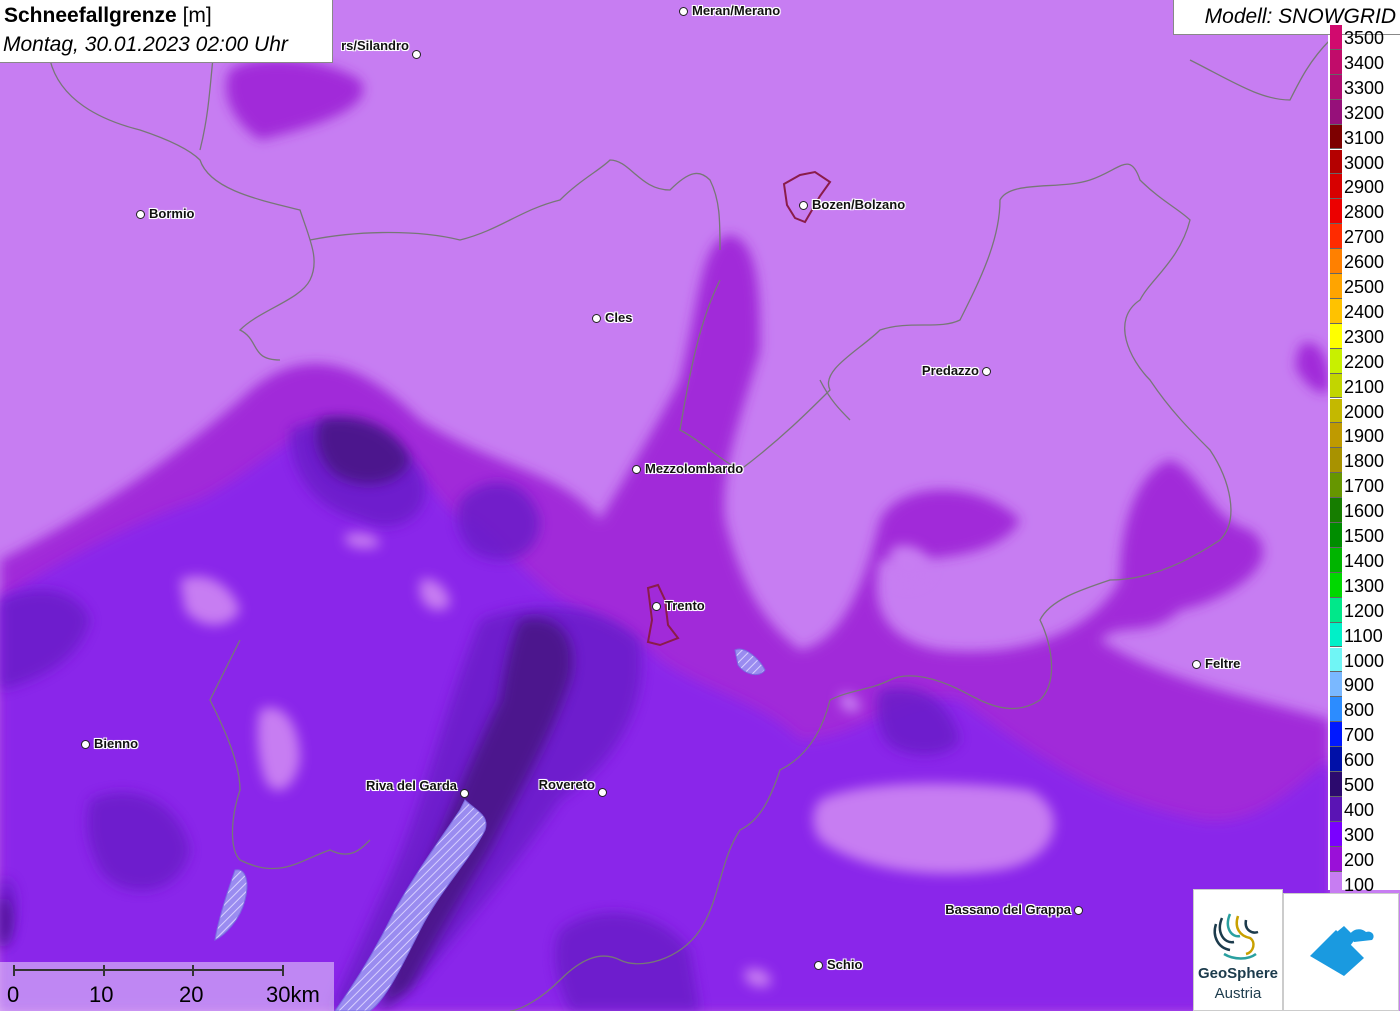 The image size is (1400, 1011). I want to click on legend-row-1200: 1200, so click(1364, 610).